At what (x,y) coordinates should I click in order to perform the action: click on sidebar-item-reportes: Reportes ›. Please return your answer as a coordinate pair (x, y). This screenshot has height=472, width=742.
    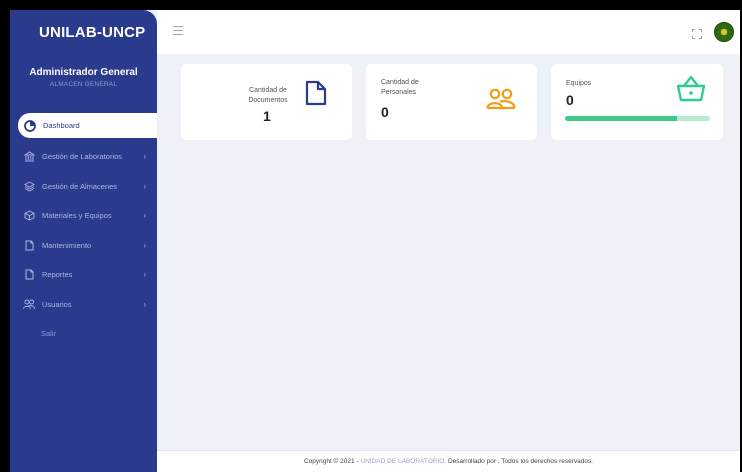
    Looking at the image, I should click on (83, 275).